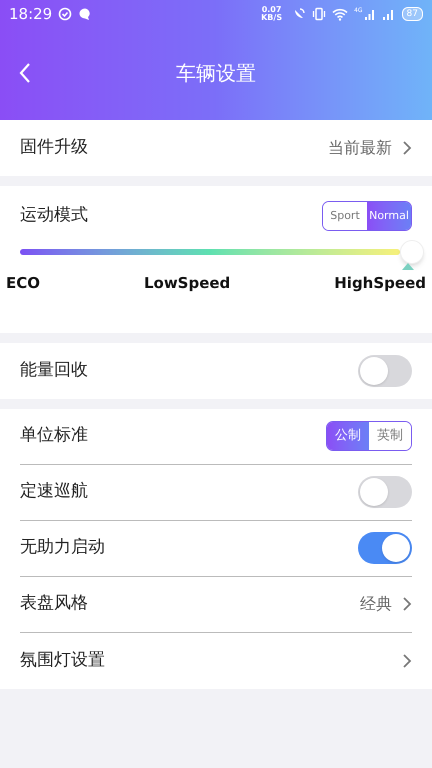  What do you see at coordinates (85, 14) in the screenshot?
I see `chat-bubble-icon` at bounding box center [85, 14].